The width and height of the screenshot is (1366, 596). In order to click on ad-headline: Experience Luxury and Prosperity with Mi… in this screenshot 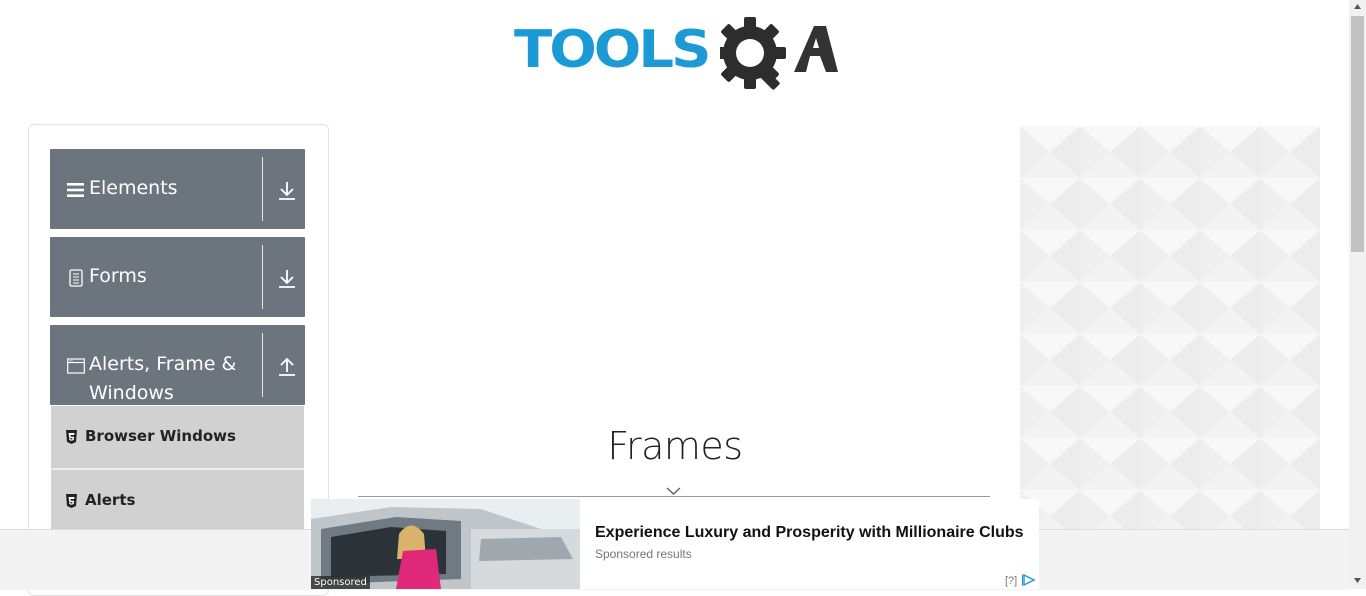, I will do `click(809, 533)`.